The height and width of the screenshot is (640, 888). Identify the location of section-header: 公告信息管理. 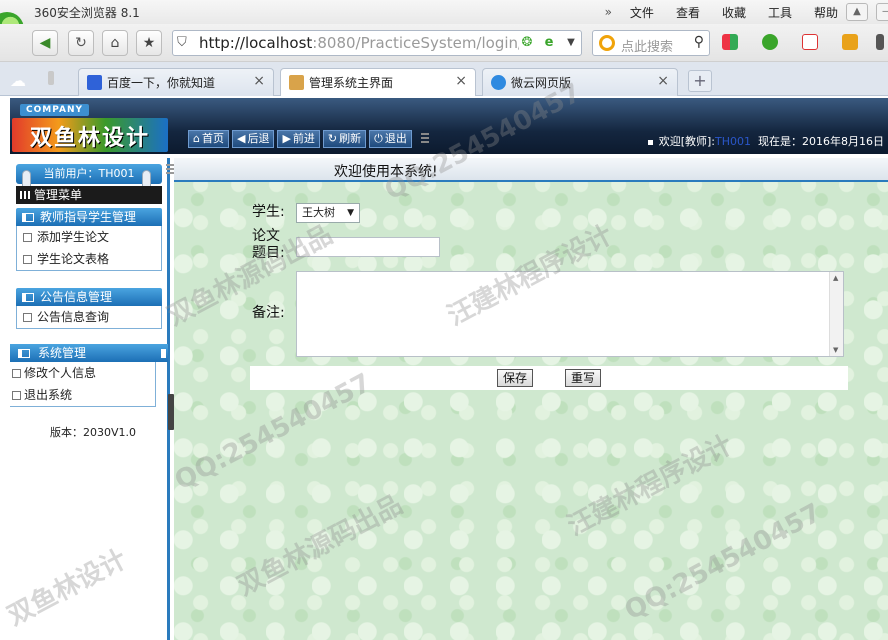
(89, 297).